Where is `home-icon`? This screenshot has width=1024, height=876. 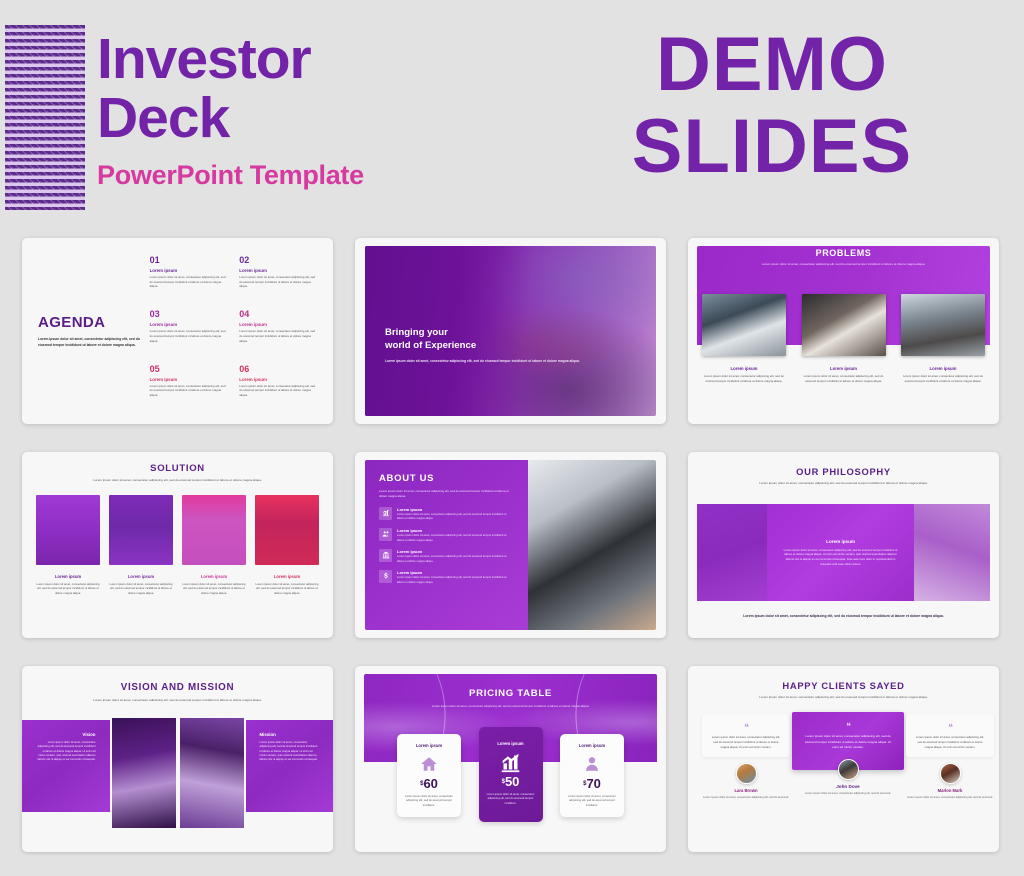
home-icon is located at coordinates (429, 764).